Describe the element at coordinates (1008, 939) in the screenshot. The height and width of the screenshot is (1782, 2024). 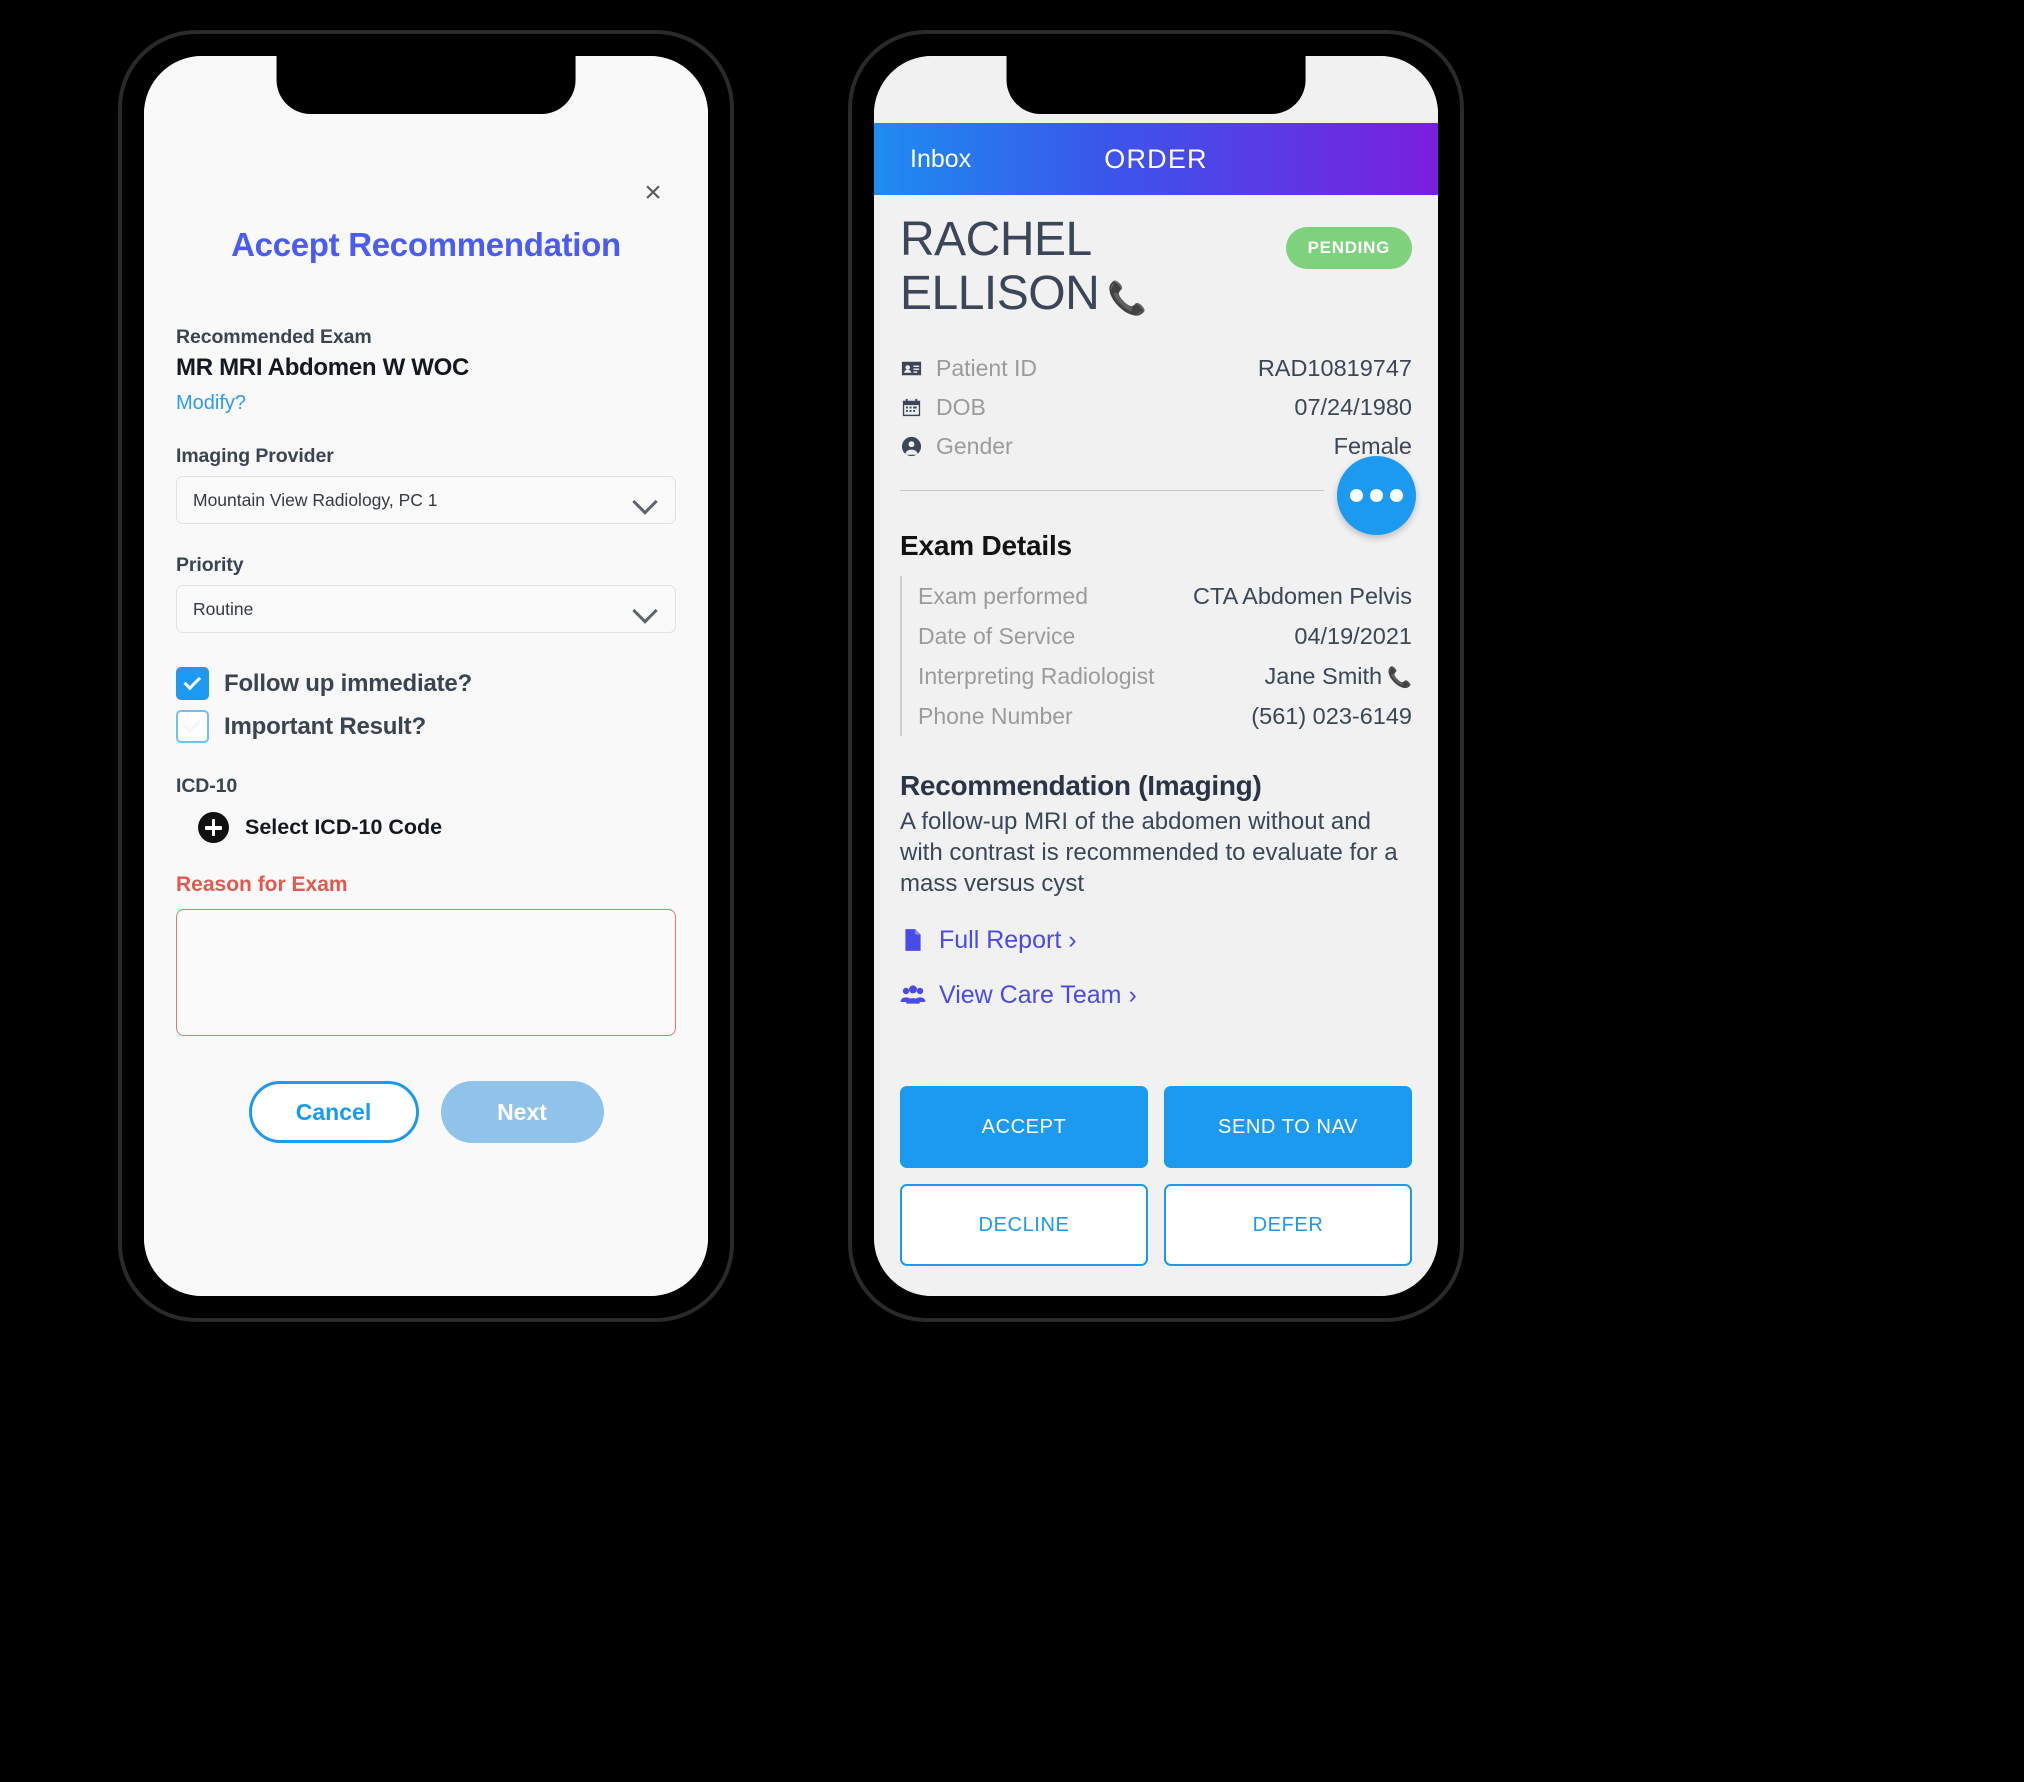
I see `full-report-label: Full Report ›` at that location.